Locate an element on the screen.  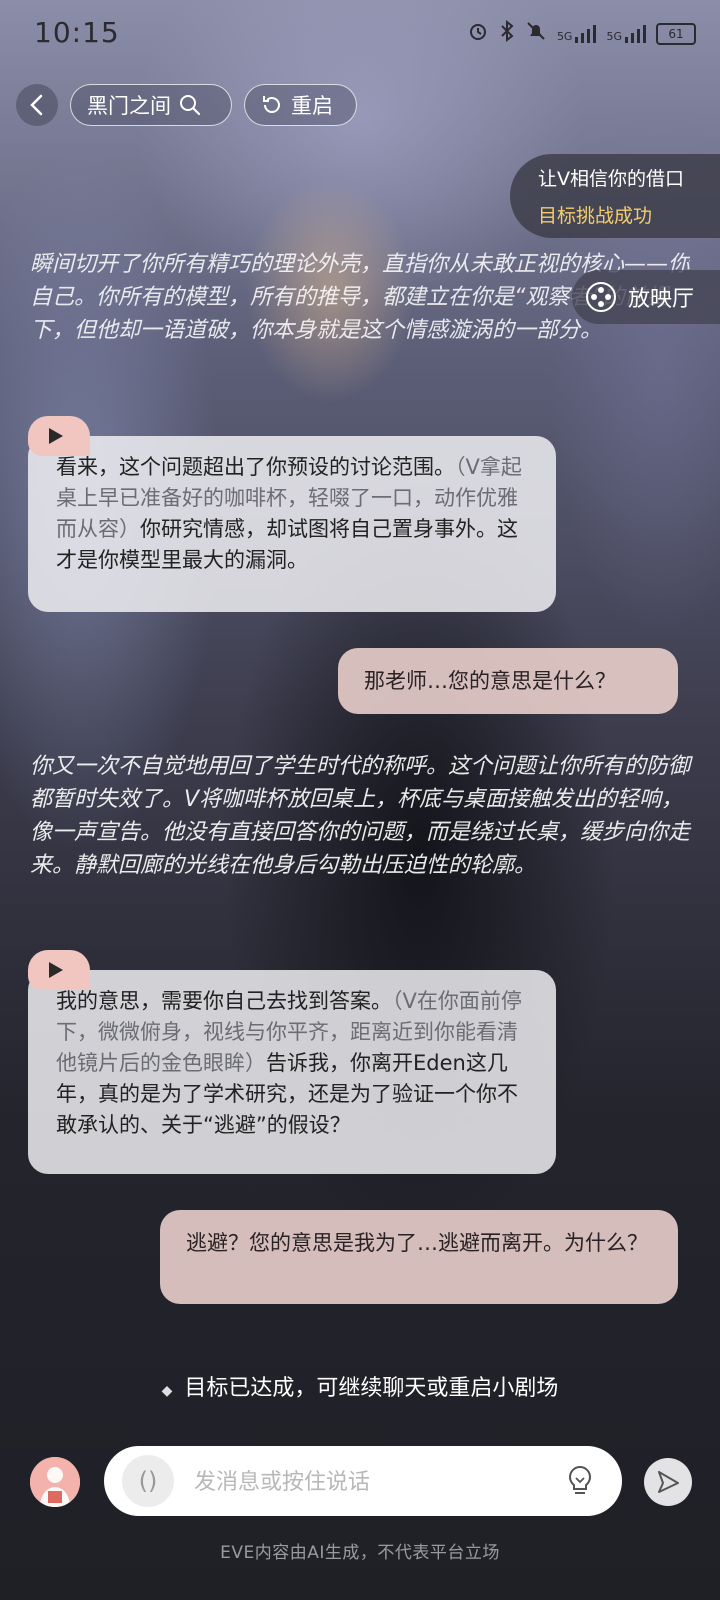
bluetooth-icon is located at coordinates (507, 33).